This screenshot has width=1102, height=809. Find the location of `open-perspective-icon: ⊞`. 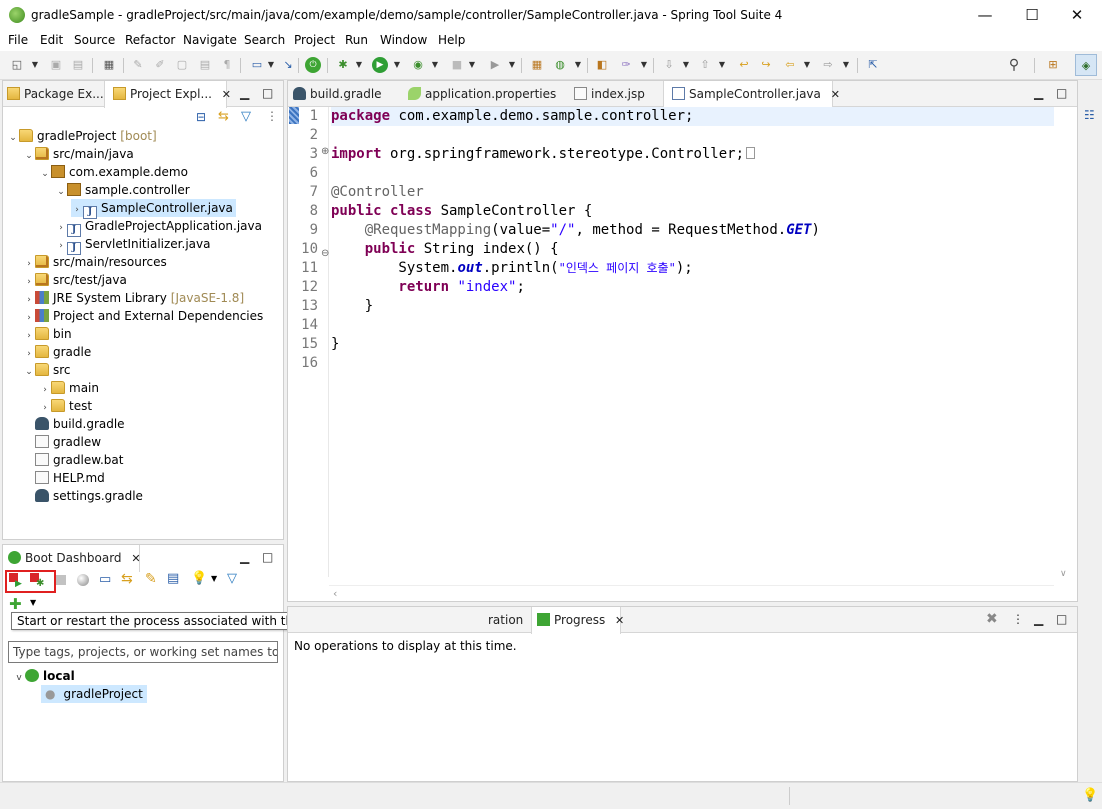

open-perspective-icon: ⊞ is located at coordinates (1053, 65).